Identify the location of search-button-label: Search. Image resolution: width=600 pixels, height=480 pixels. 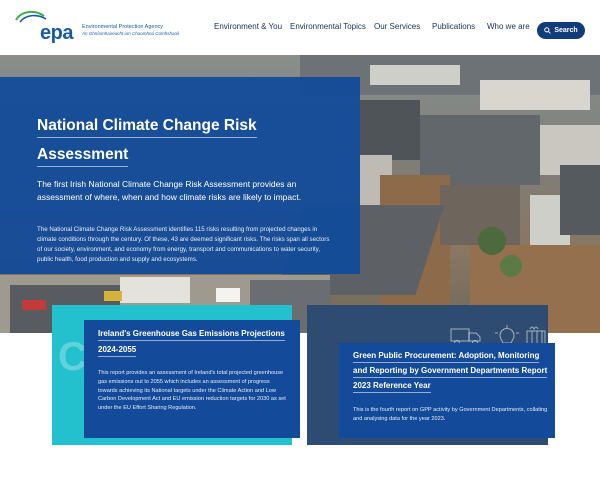
(566, 30).